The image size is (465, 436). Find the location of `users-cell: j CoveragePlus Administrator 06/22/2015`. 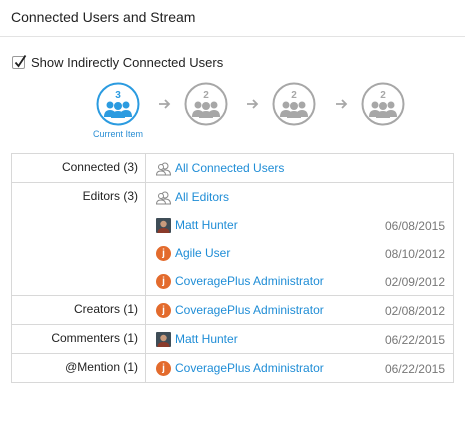

users-cell: j CoveragePlus Administrator 06/22/2015 is located at coordinates (299, 368).